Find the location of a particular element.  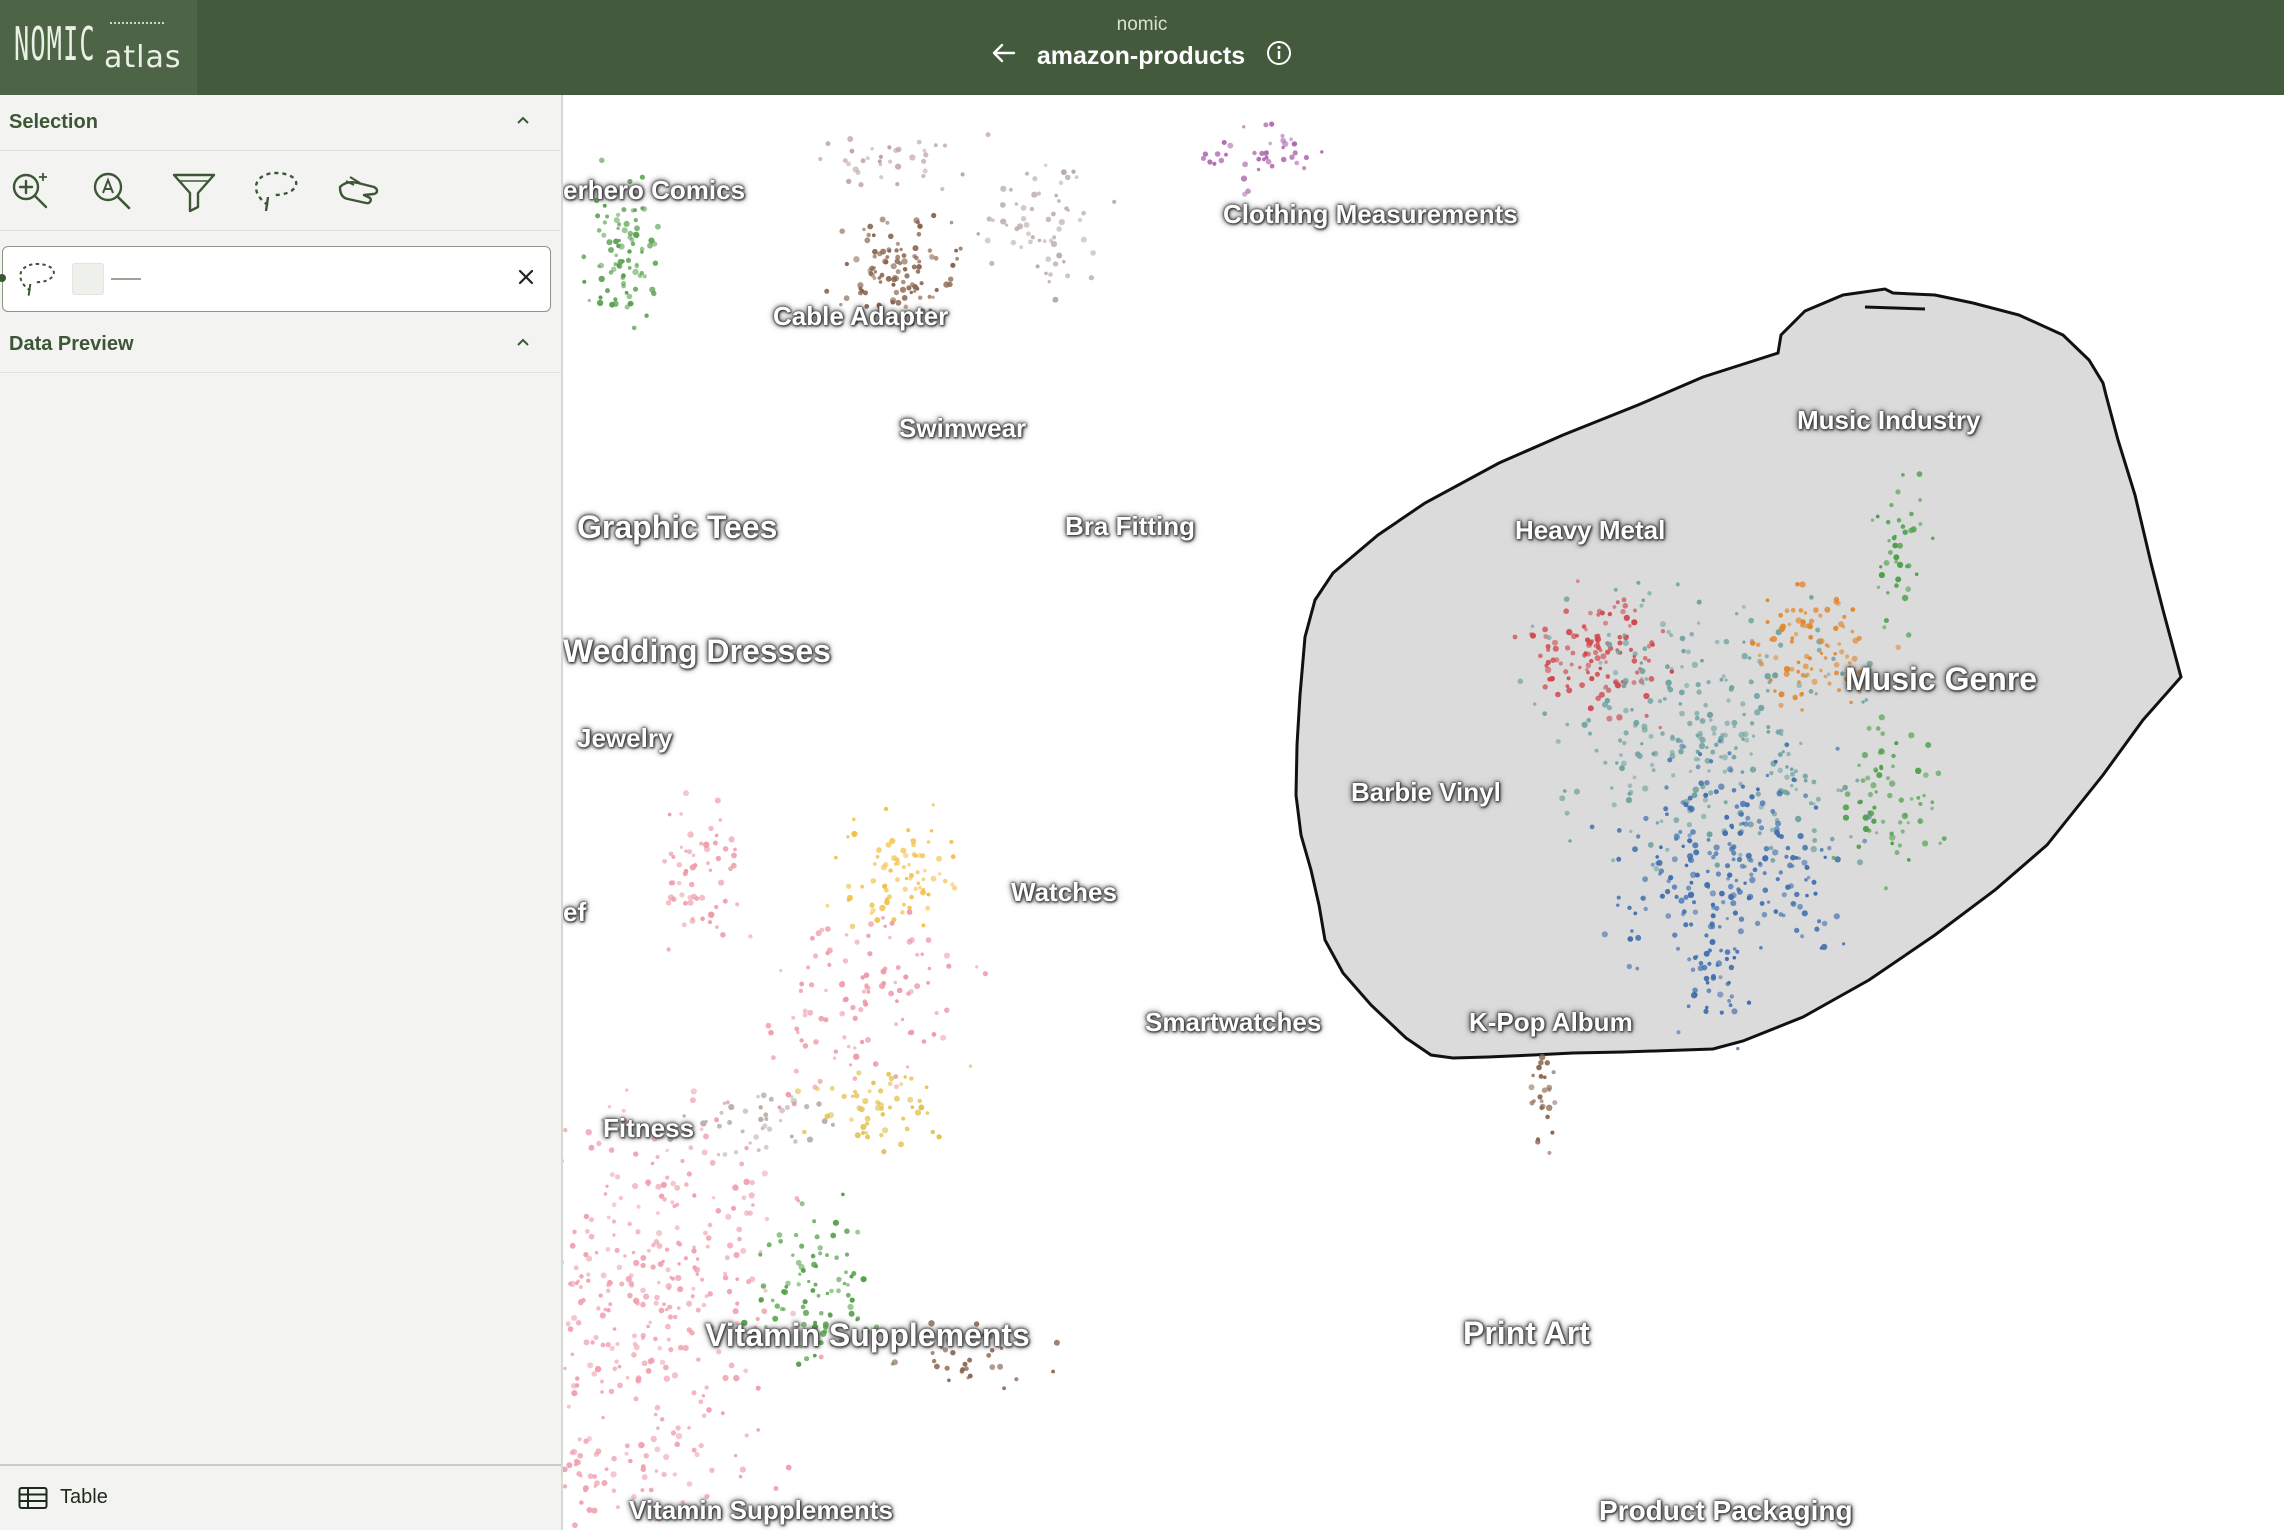

pan-hand-icon is located at coordinates (358, 191).